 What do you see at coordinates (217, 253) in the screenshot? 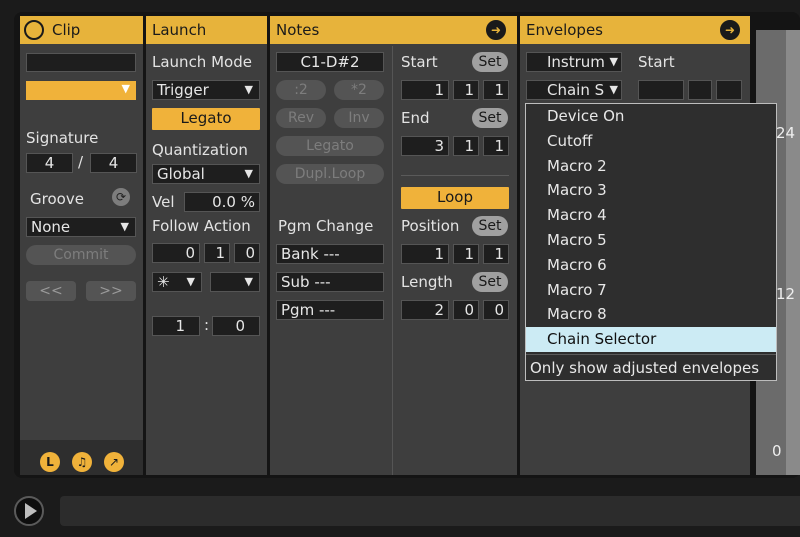
I see `follow-time-beats: 1` at bounding box center [217, 253].